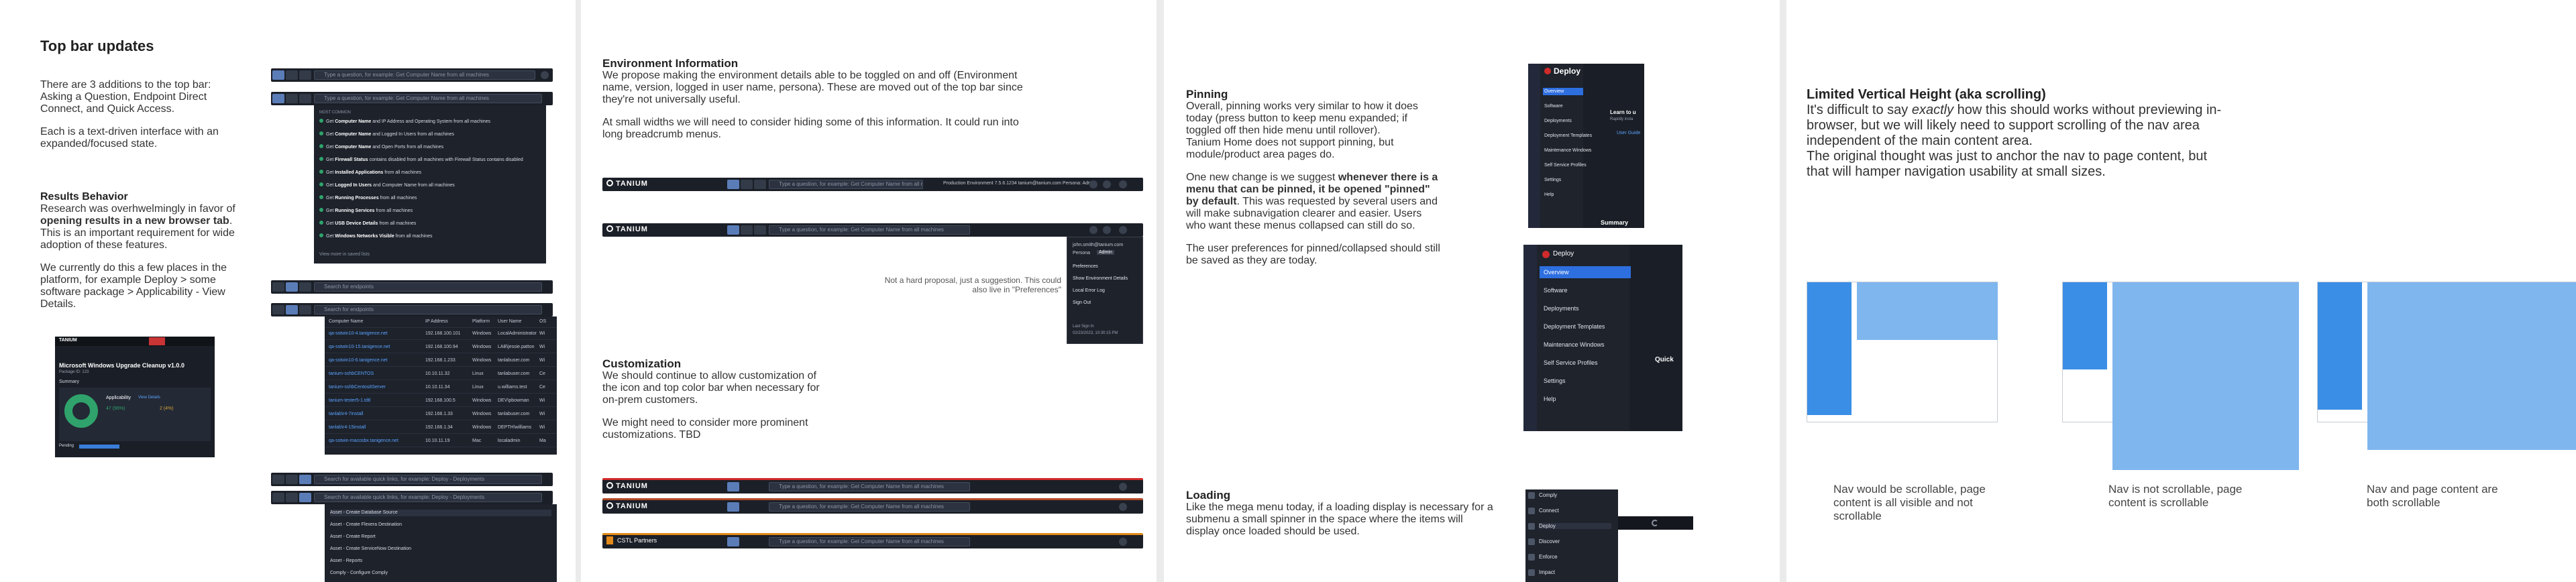 The image size is (2576, 582). Describe the element at coordinates (347, 427) in the screenshot. I see `table-cell: tanlab\r4-15install` at that location.